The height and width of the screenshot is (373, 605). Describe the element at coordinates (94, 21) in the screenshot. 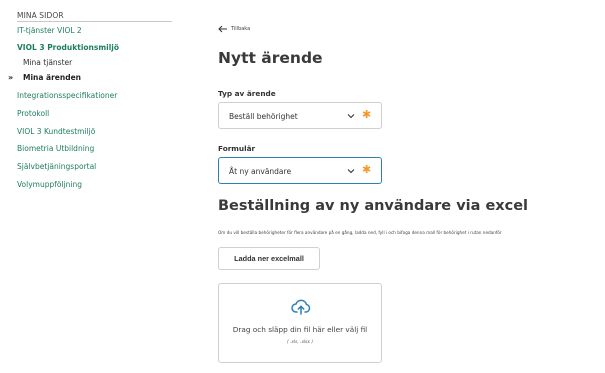

I see `sidebar-divider` at that location.